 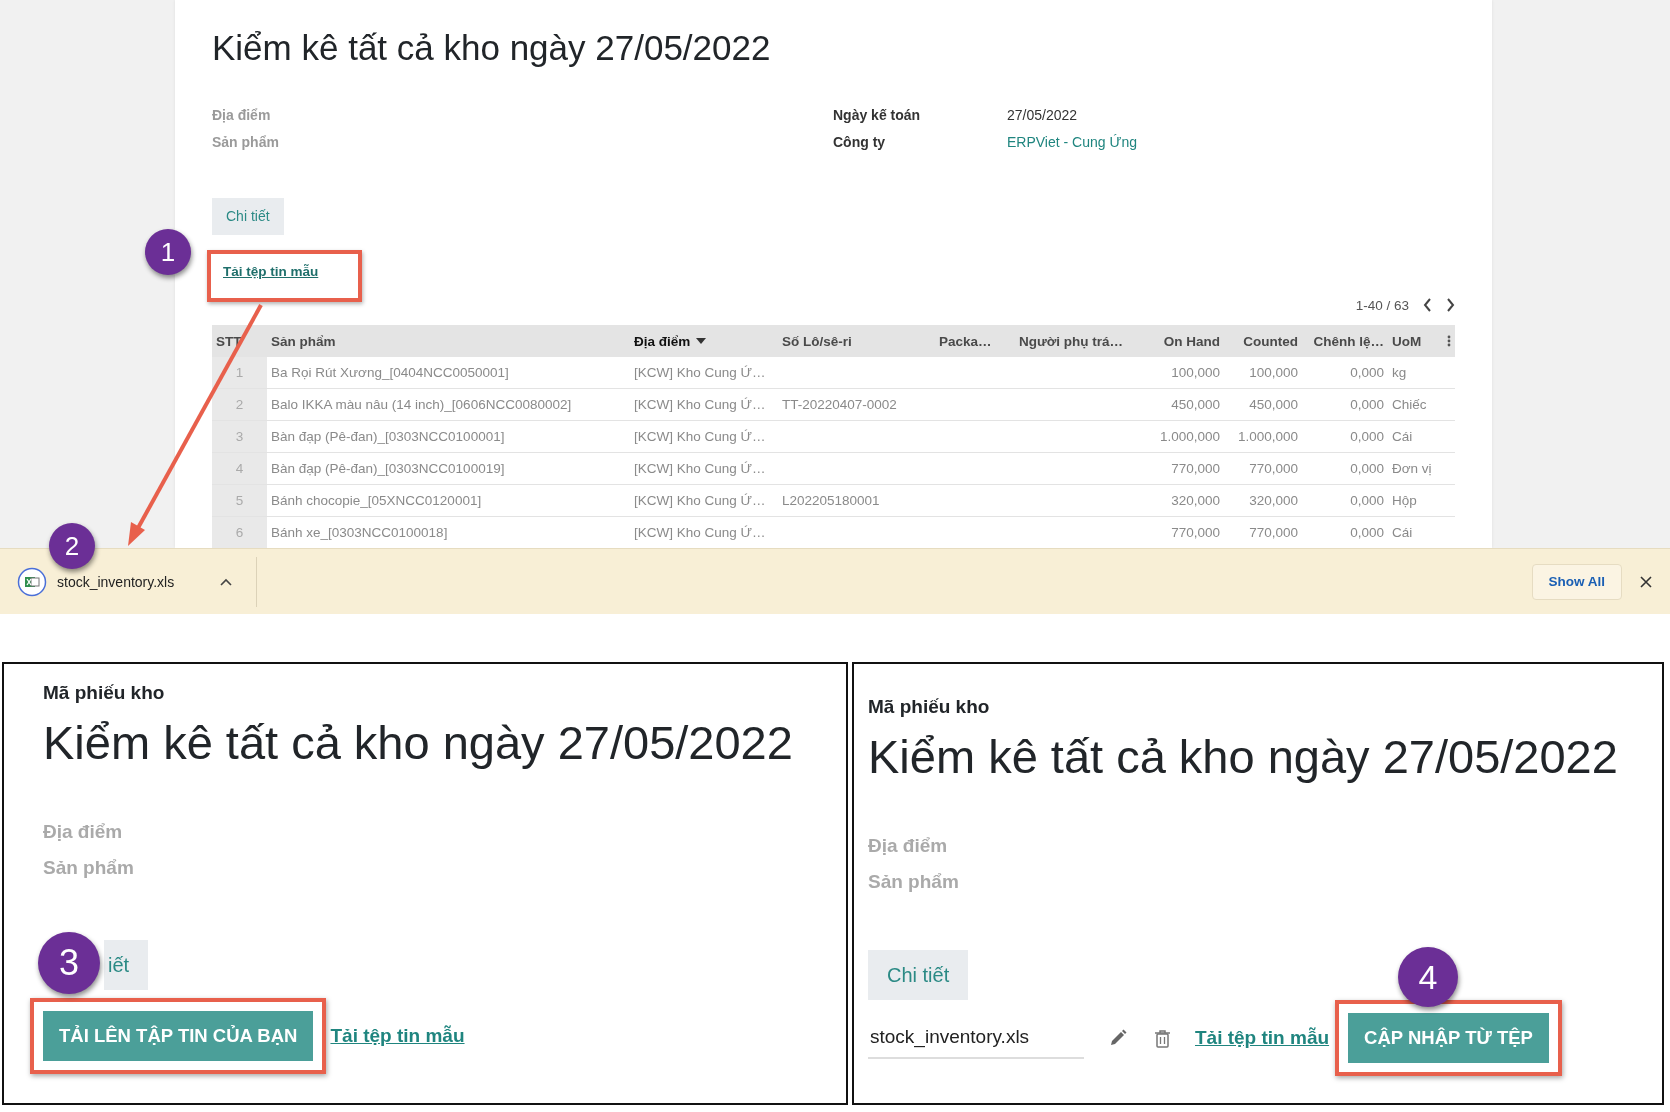 What do you see at coordinates (1404, 500) in the screenshot?
I see `table-cell: Hộp` at bounding box center [1404, 500].